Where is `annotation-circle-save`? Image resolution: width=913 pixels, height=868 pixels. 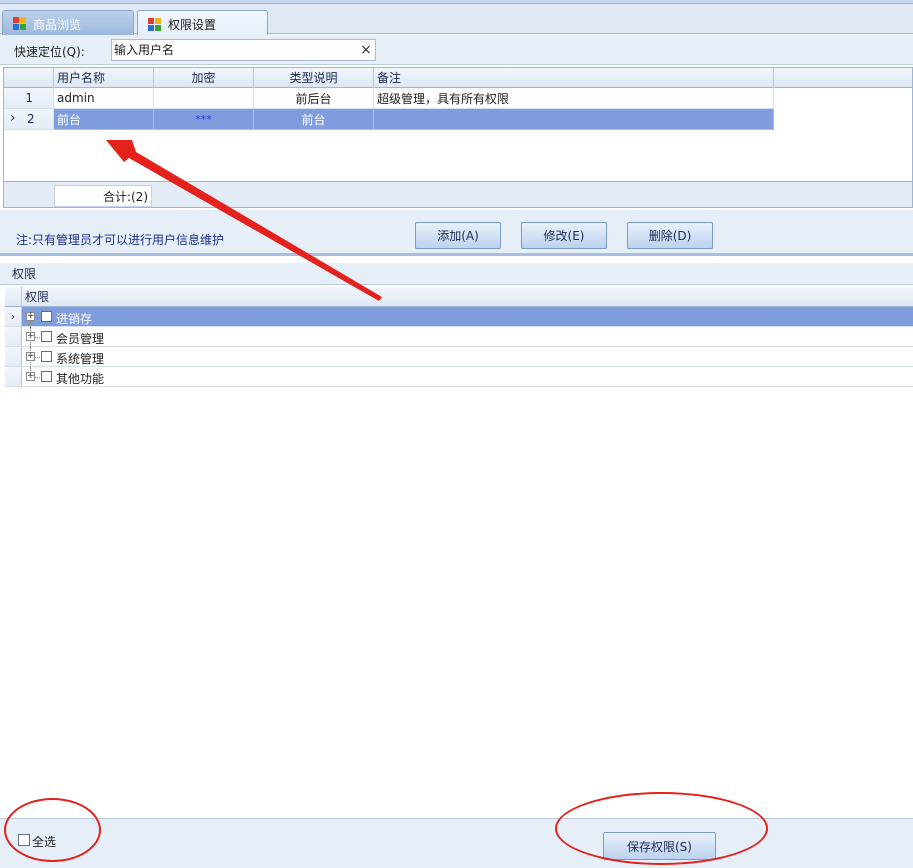
annotation-circle-save is located at coordinates (661, 828).